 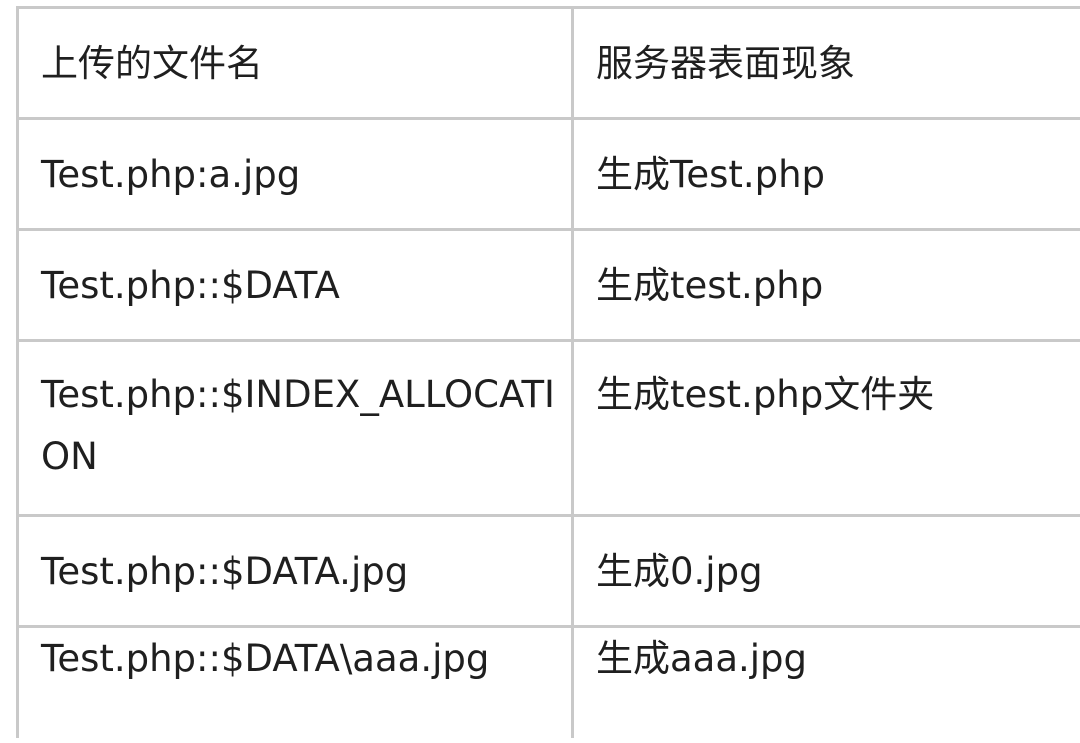 I want to click on header-uploaded-filename: 上传的文件名, so click(x=295, y=63).